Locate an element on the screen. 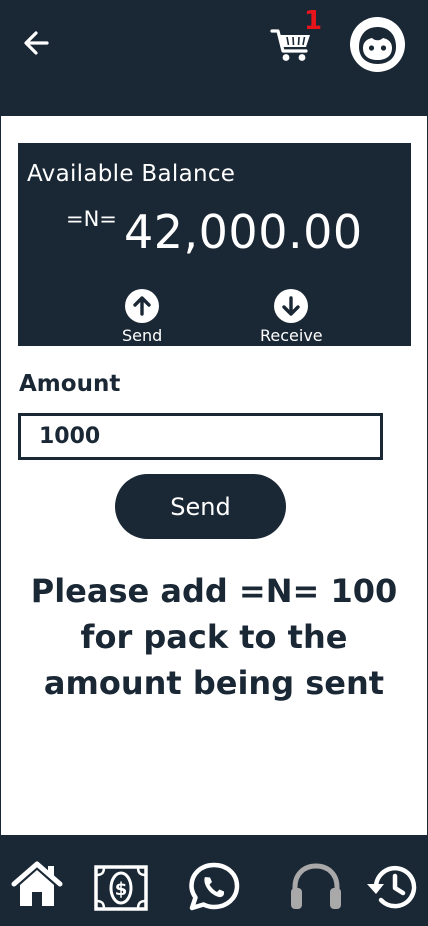  nav-money: $ is located at coordinates (121, 890).